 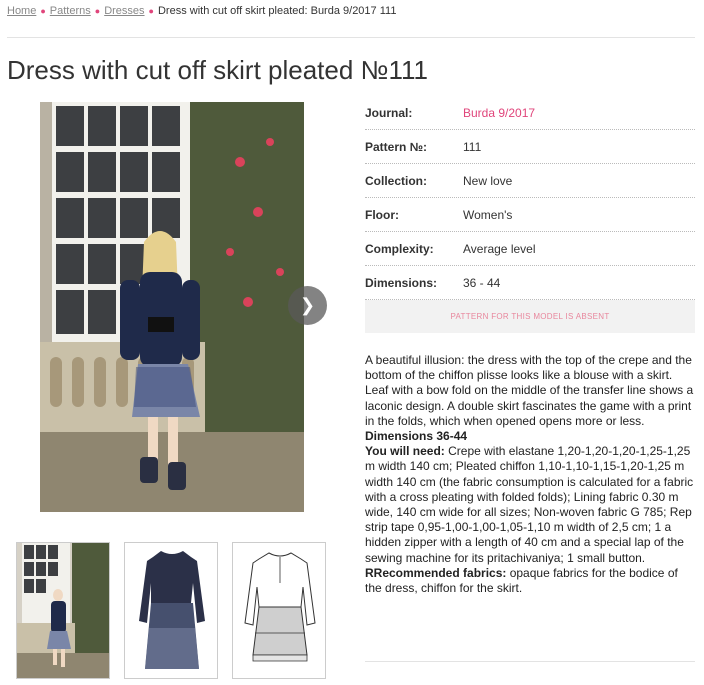 I want to click on detail-value: 111, so click(x=472, y=146).